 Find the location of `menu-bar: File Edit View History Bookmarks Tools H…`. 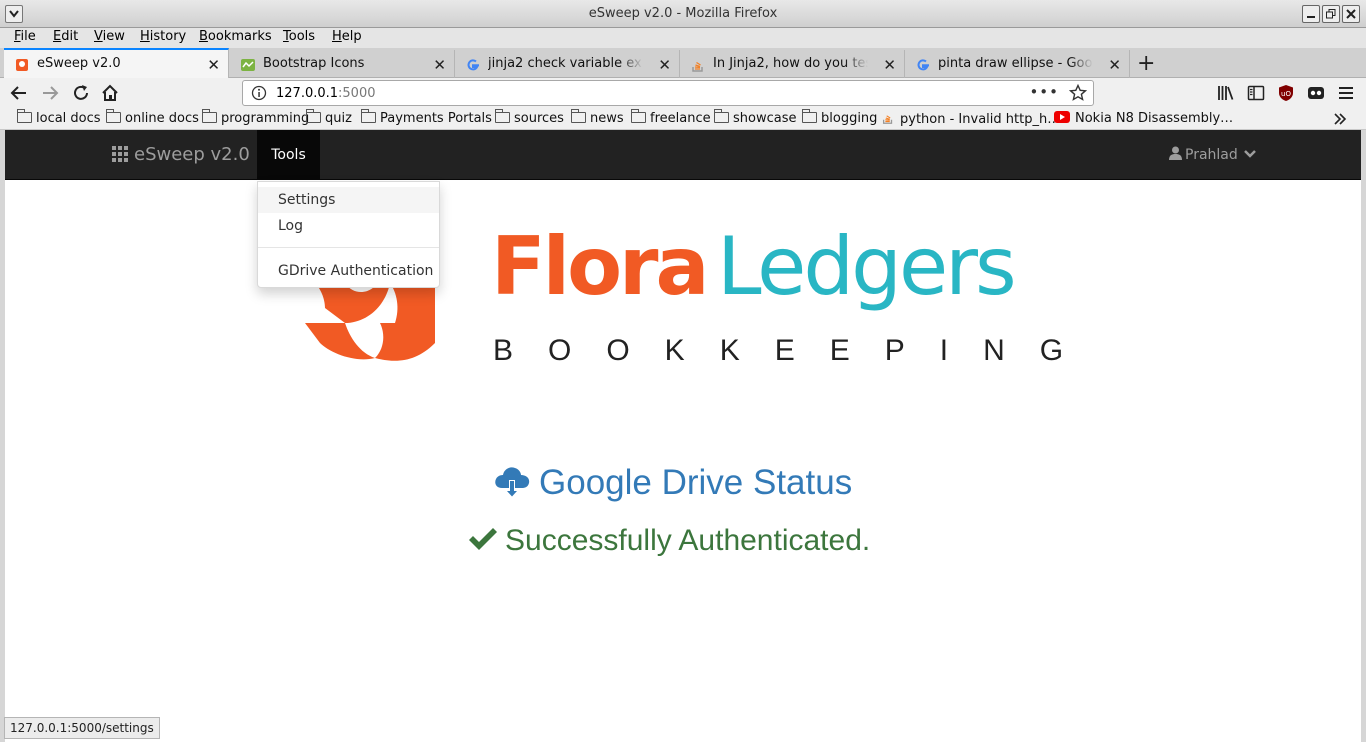

menu-bar: File Edit View History Bookmarks Tools H… is located at coordinates (683, 38).